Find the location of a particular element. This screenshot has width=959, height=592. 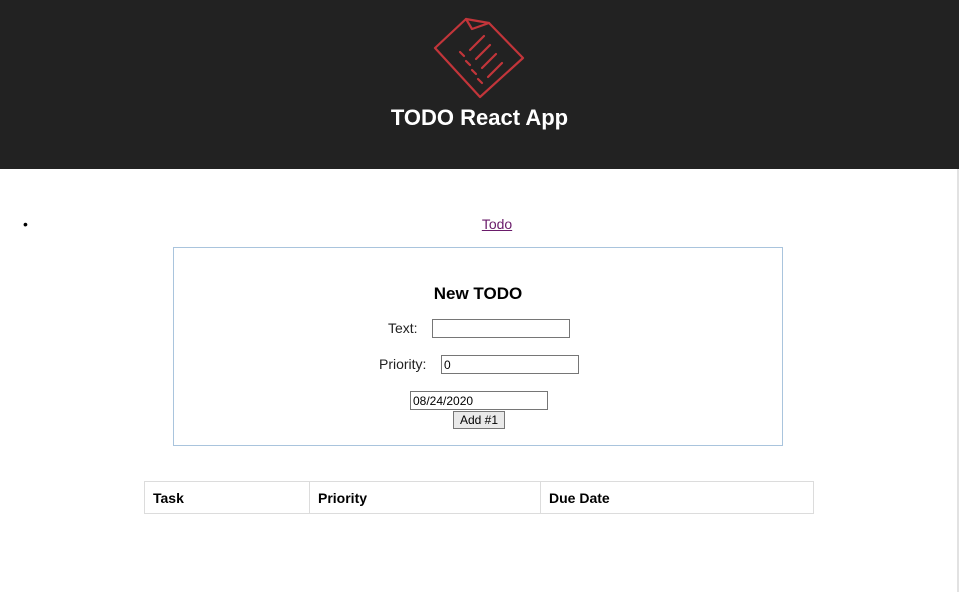

add-todo-button: Add #1 is located at coordinates (479, 420).